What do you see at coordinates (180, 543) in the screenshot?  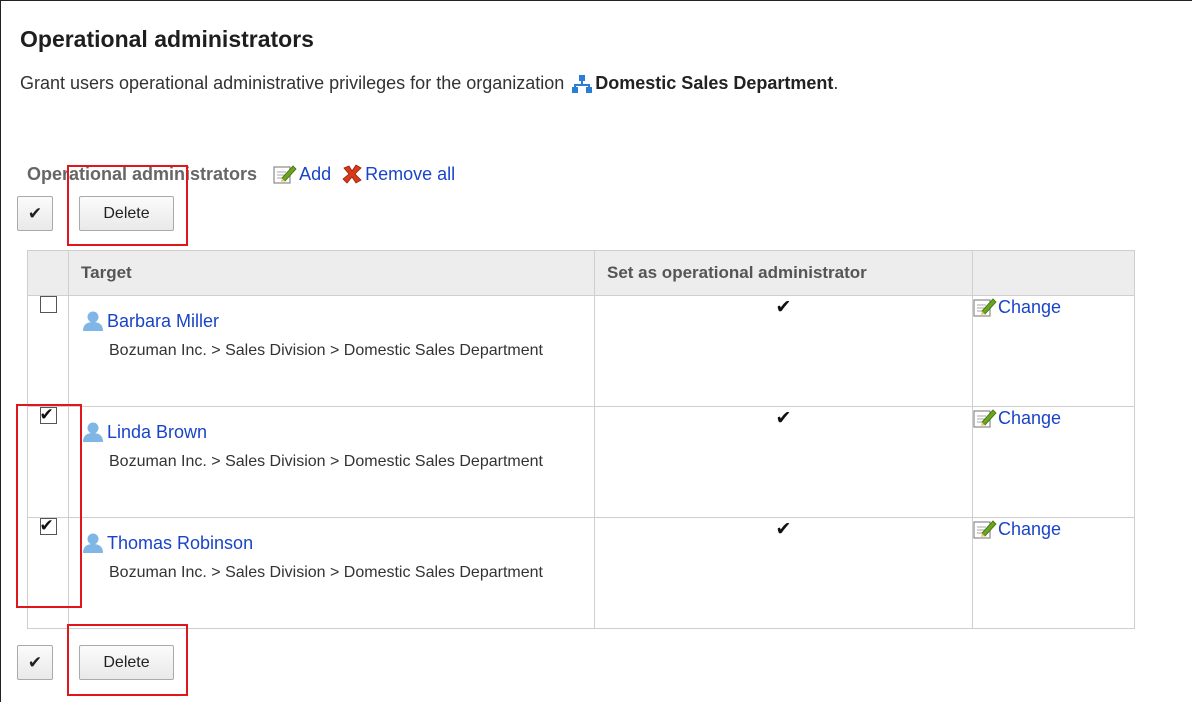 I see `user-name-link: Thomas Robinson` at bounding box center [180, 543].